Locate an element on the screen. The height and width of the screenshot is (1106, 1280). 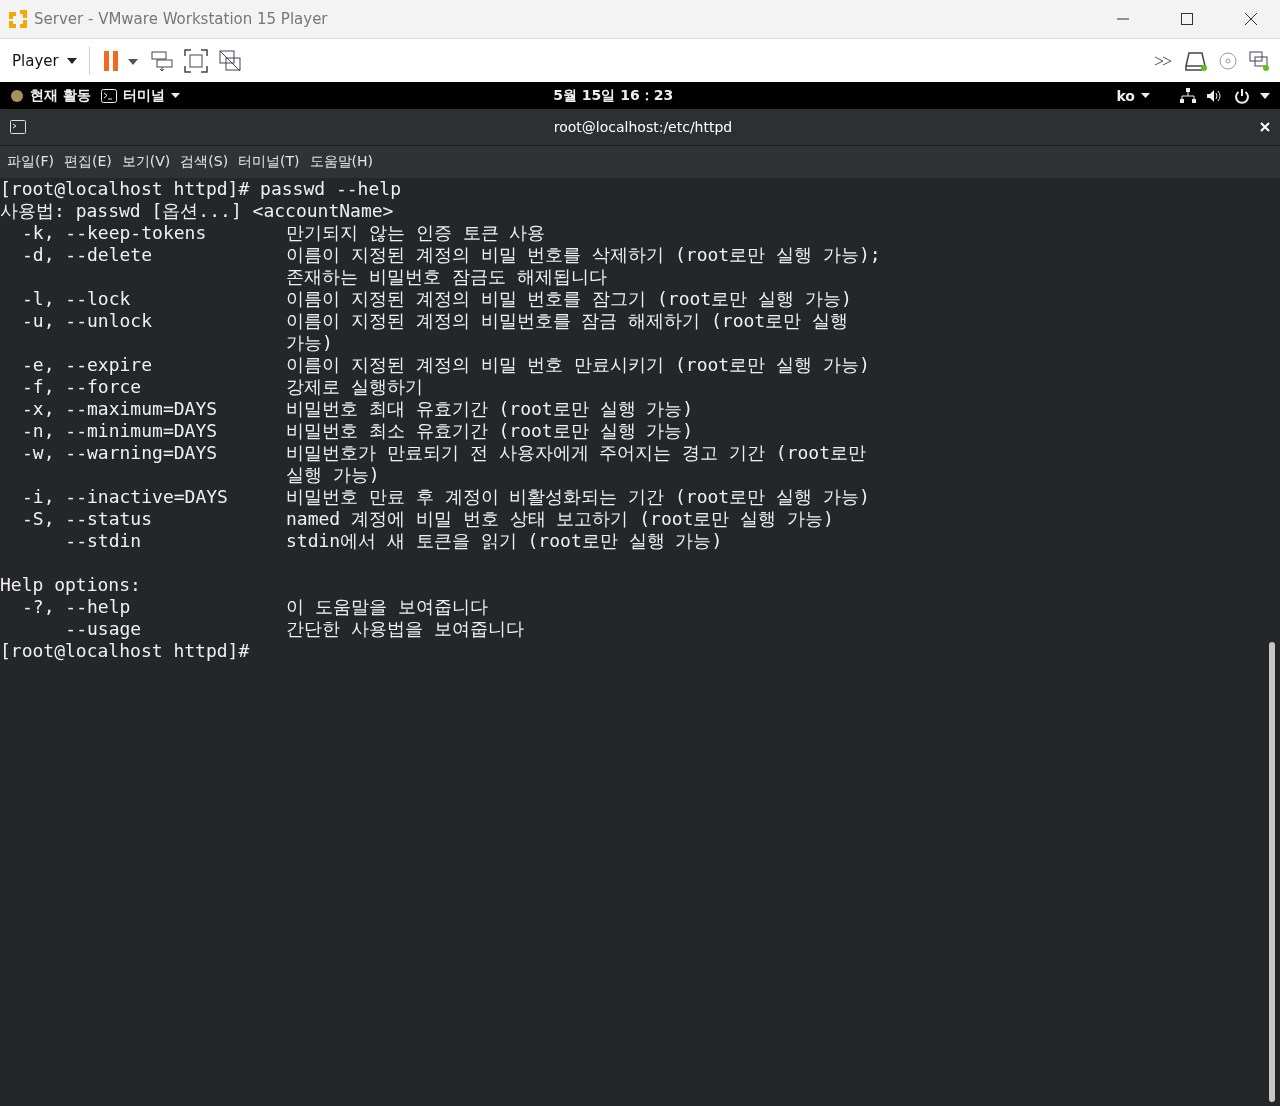
menu-item: 보기(V) is located at coordinates (146, 162).